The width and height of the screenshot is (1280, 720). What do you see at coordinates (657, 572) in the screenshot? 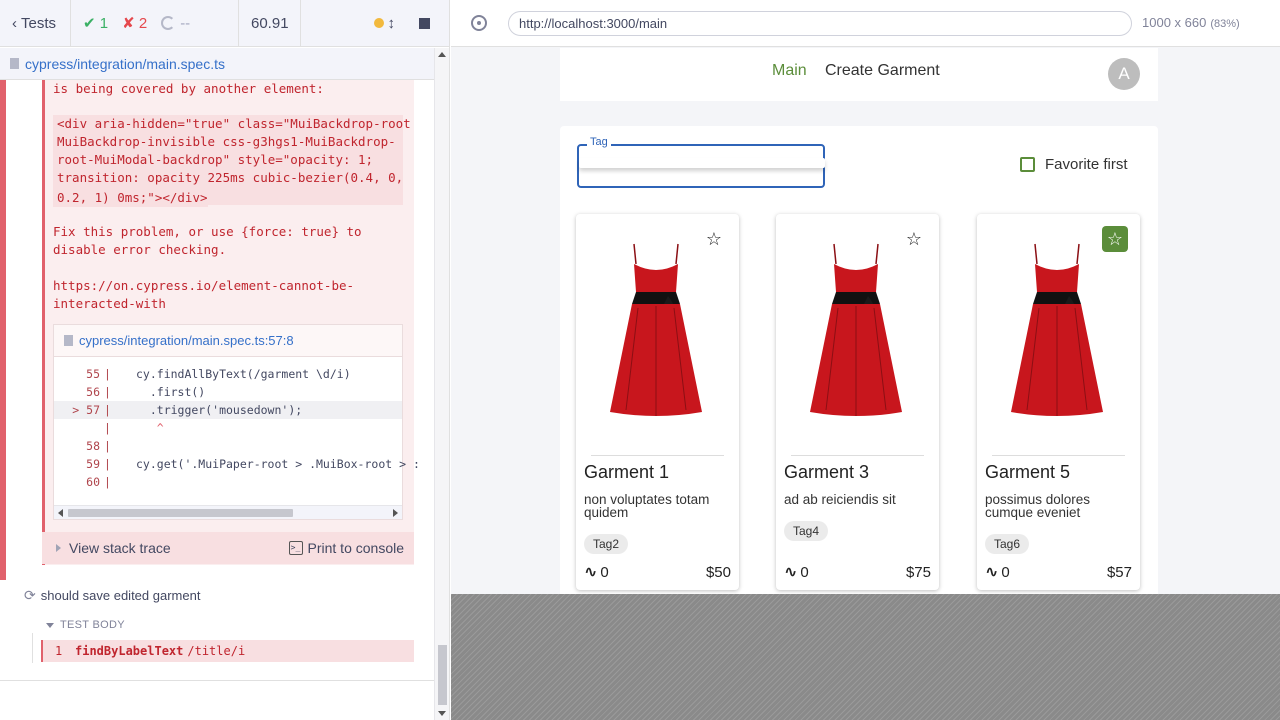
I see `garment-footer: ∿ 0 $50` at bounding box center [657, 572].